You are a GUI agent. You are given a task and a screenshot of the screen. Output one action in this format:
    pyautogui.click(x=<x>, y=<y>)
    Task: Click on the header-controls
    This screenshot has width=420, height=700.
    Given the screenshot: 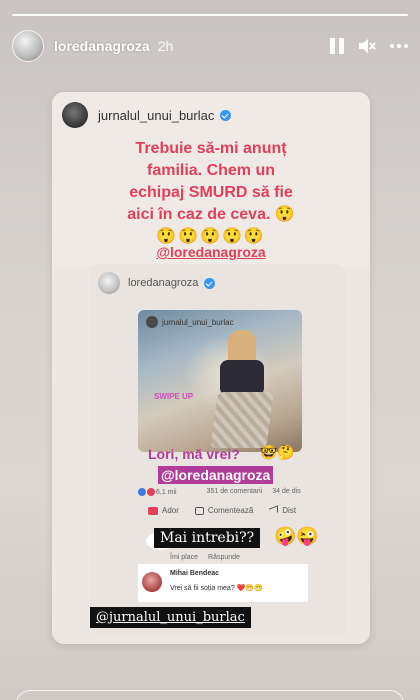 What is the action you would take?
    pyautogui.click(x=369, y=46)
    